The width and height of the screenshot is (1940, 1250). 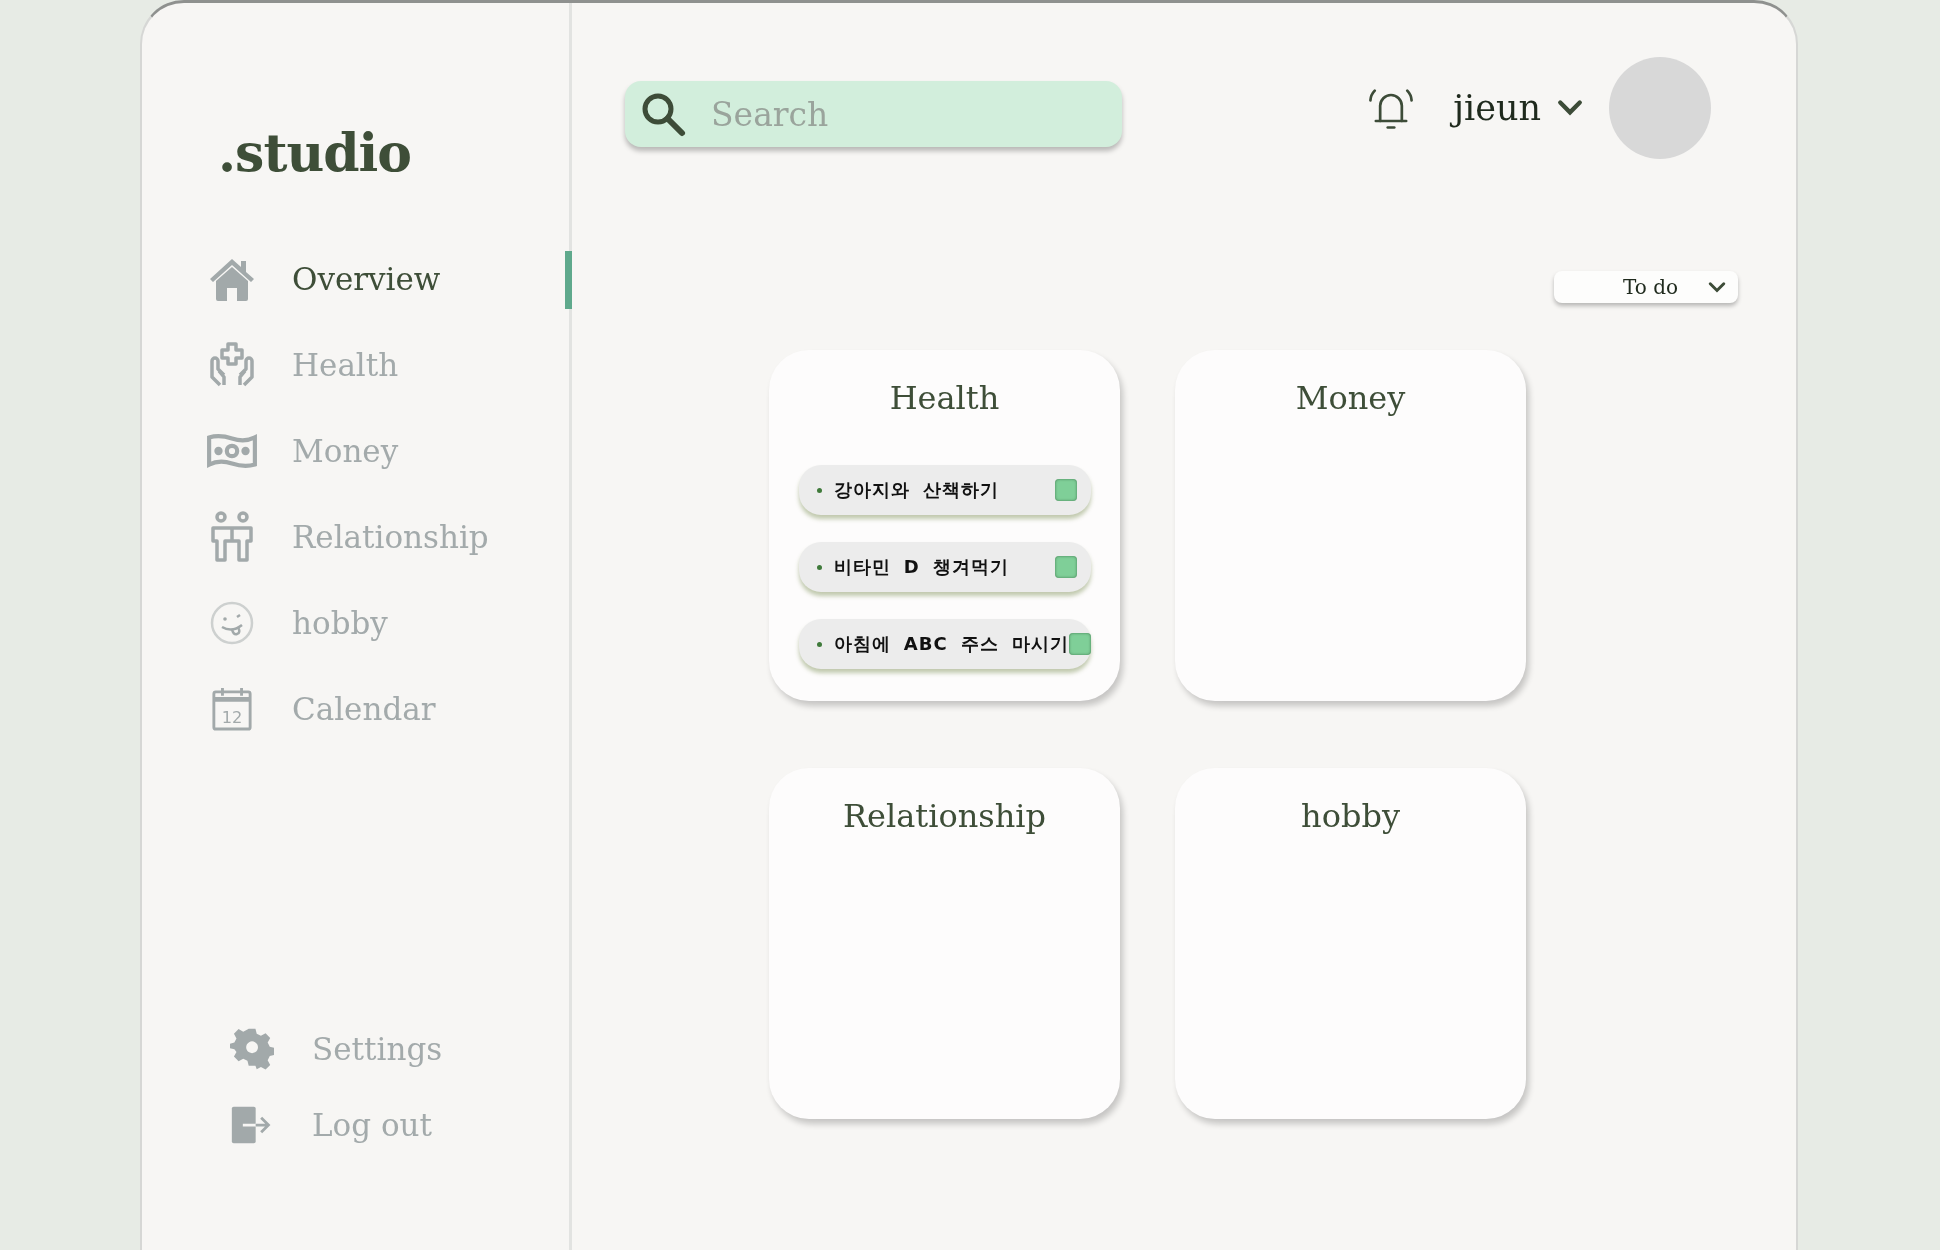 I want to click on card-title: Relationship, so click(x=944, y=816).